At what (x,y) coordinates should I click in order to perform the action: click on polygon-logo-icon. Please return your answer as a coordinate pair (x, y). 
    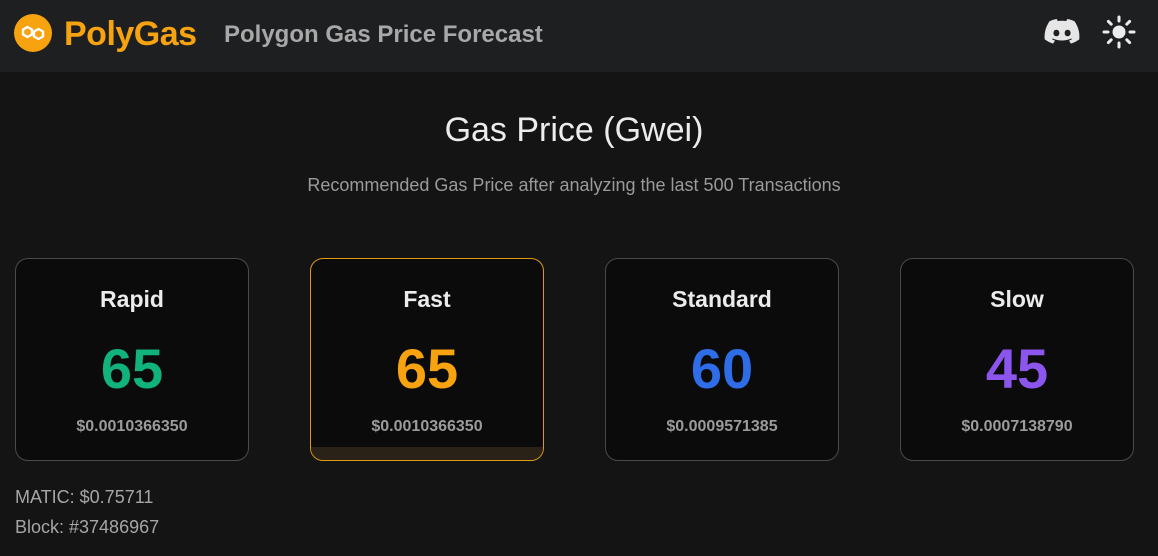
    Looking at the image, I should click on (33, 33).